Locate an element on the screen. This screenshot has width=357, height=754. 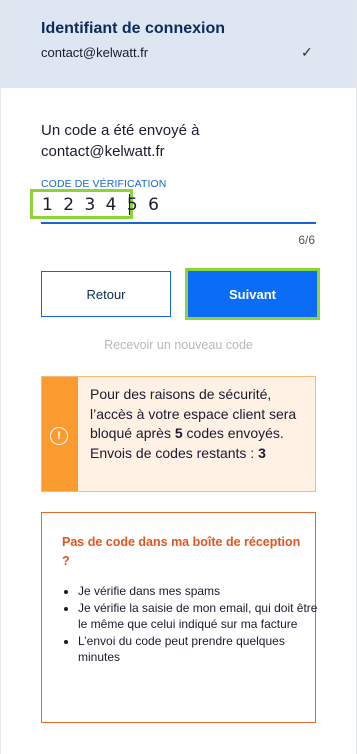
warning-line1-end: codes envoyés. is located at coordinates (233, 433).